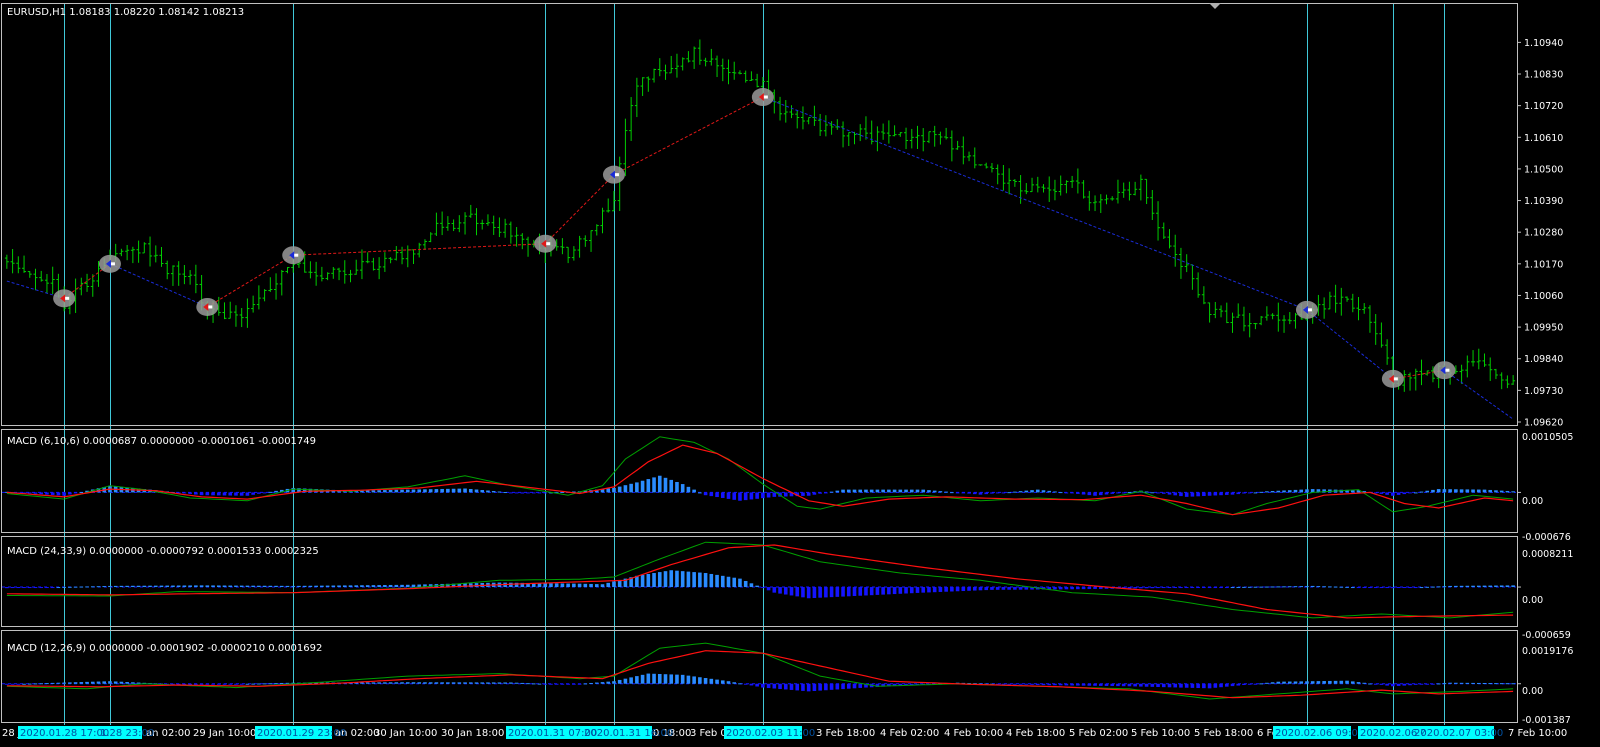  What do you see at coordinates (109, 263) in the screenshot?
I see `buy-signal-icon` at bounding box center [109, 263].